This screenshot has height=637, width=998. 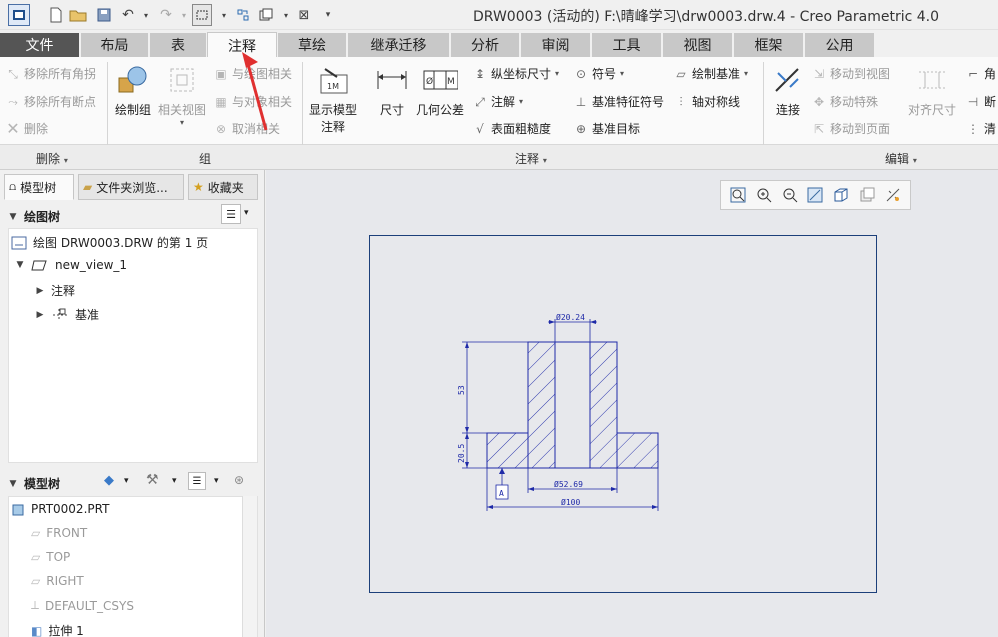 I want to click on tab-frame: 框架, so click(x=769, y=45).